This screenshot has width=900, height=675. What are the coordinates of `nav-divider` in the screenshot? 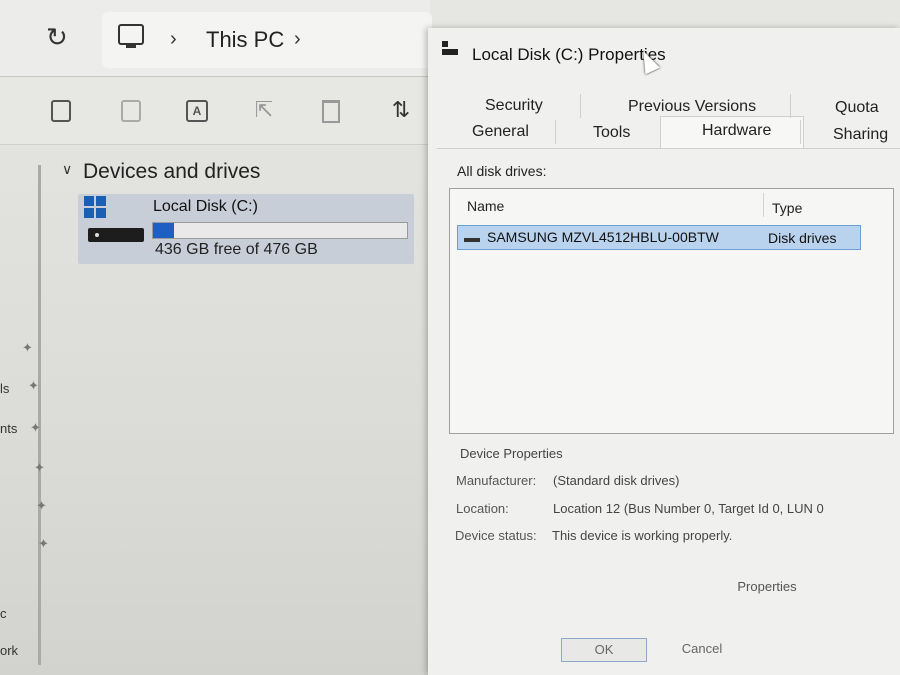 It's located at (39, 415).